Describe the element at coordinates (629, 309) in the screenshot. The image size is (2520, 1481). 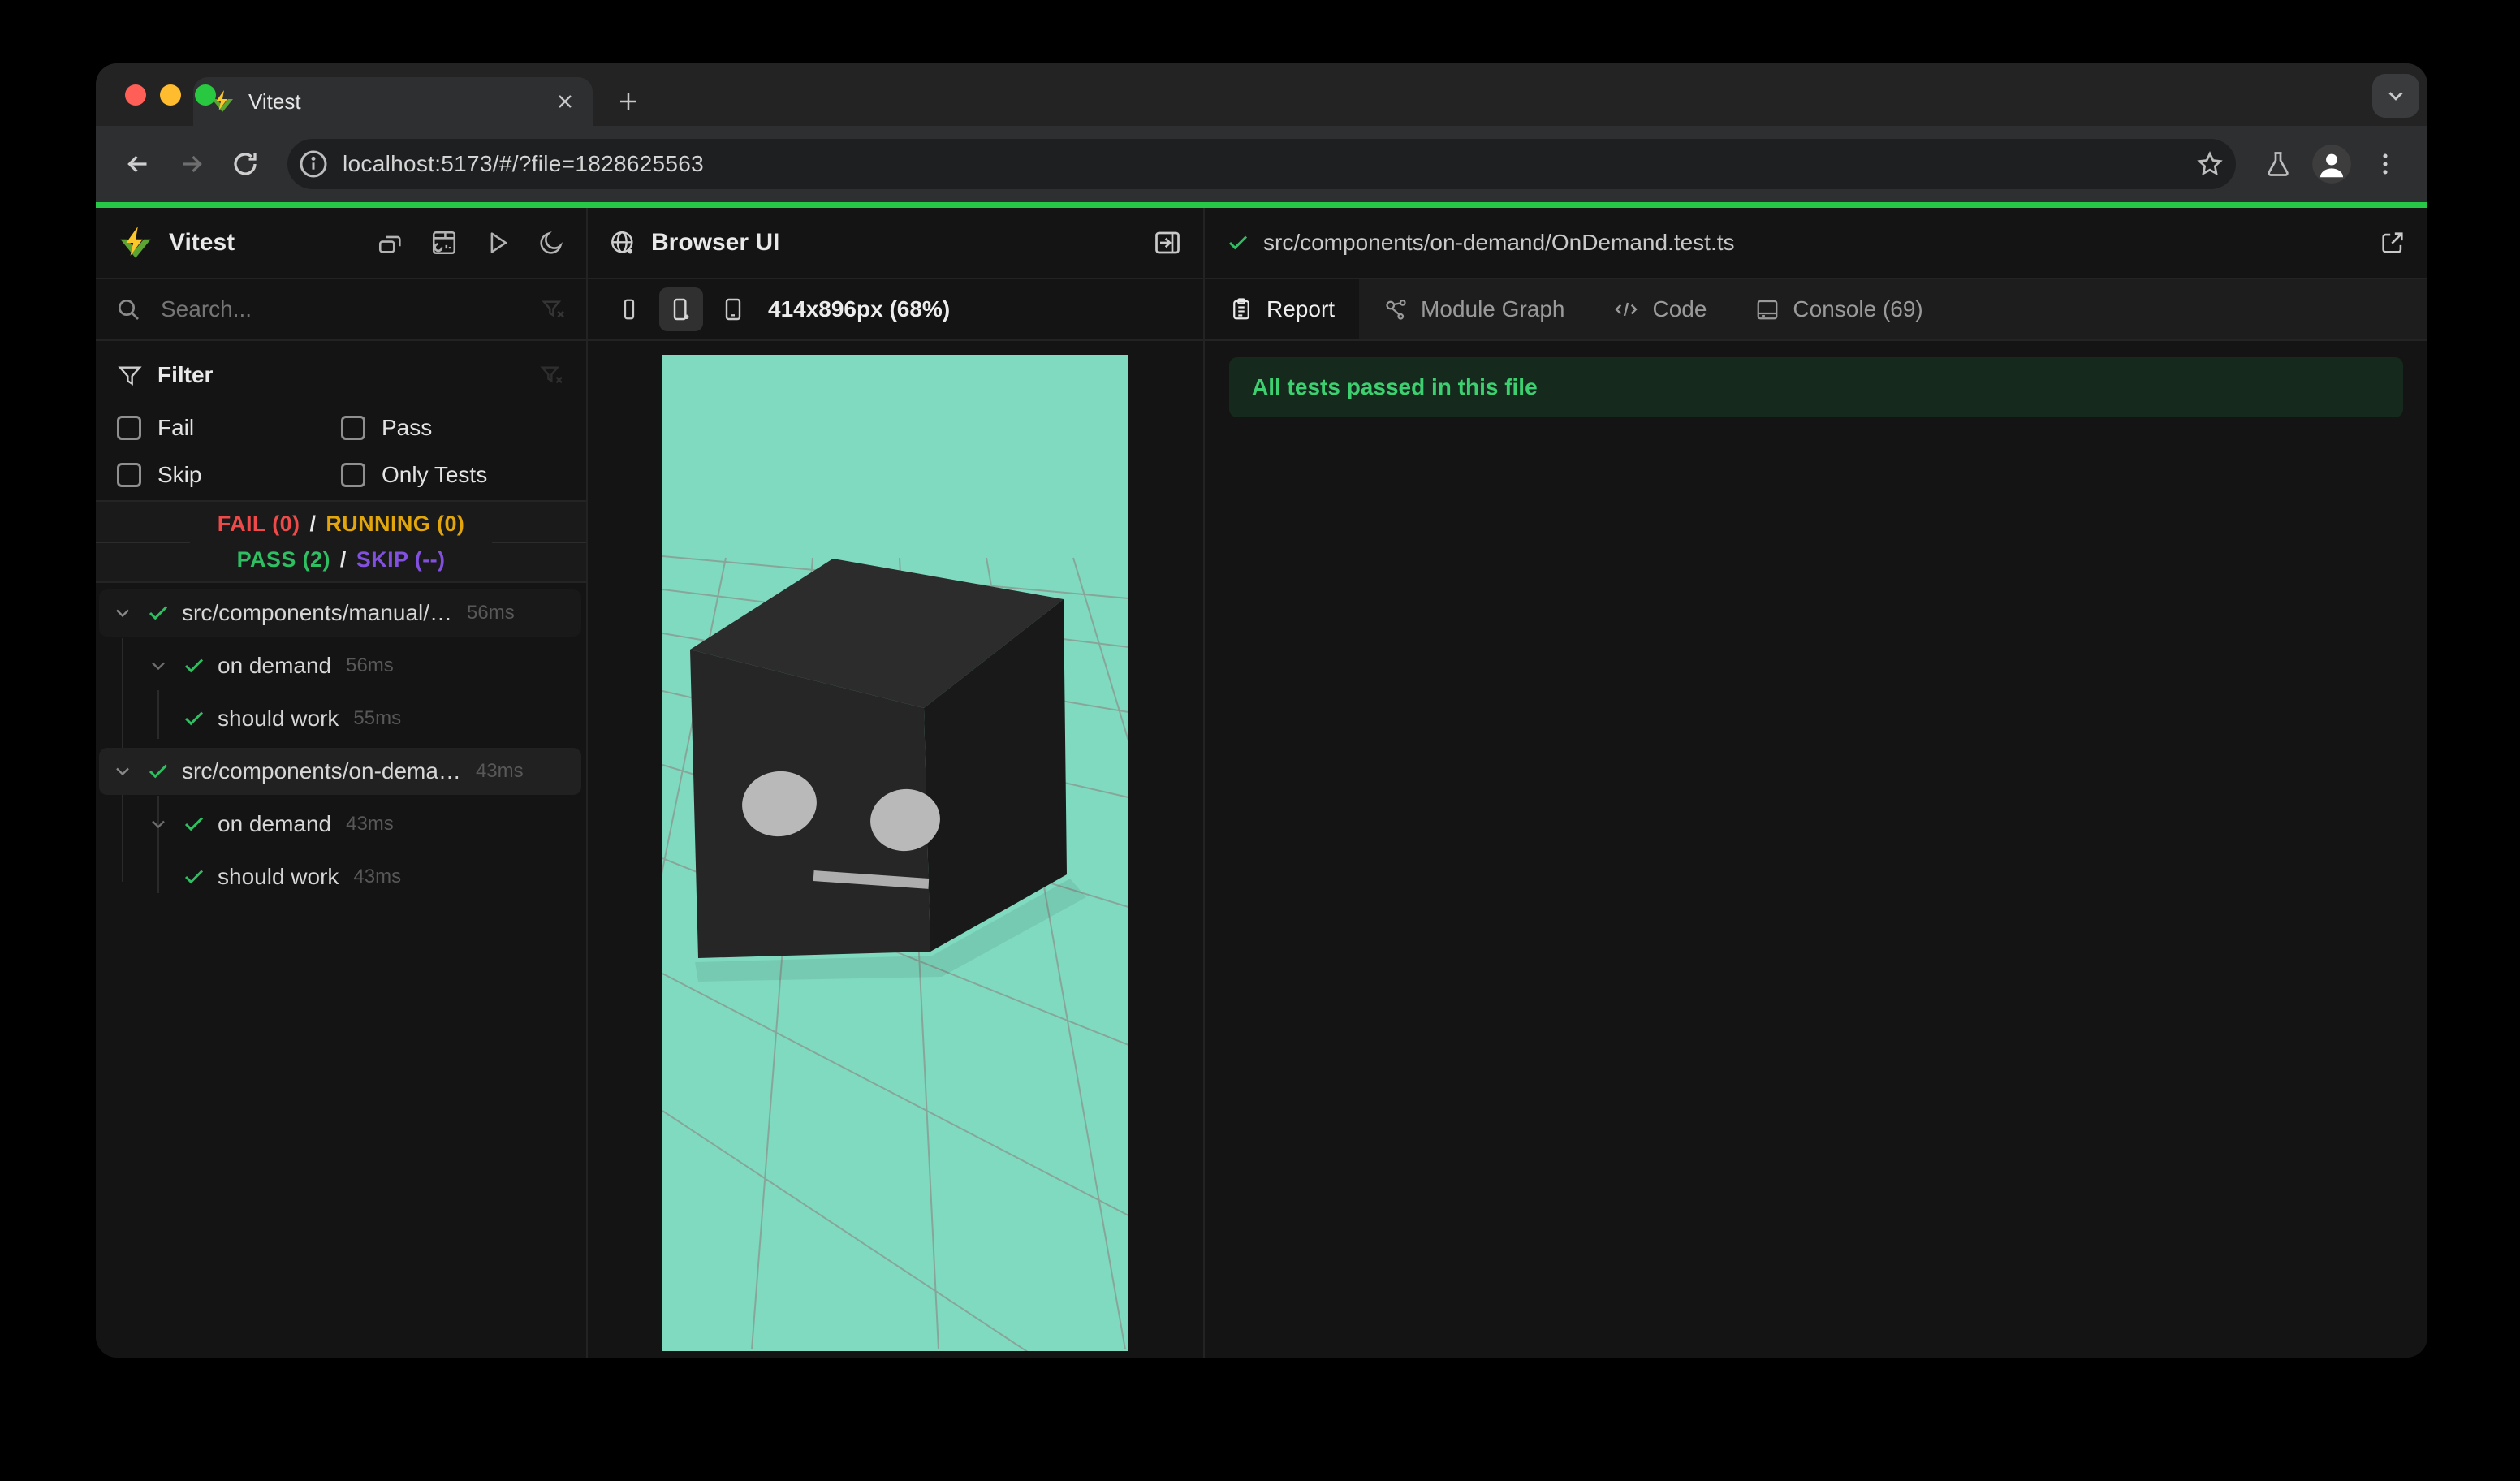
I see `device-phone-small-icon` at that location.